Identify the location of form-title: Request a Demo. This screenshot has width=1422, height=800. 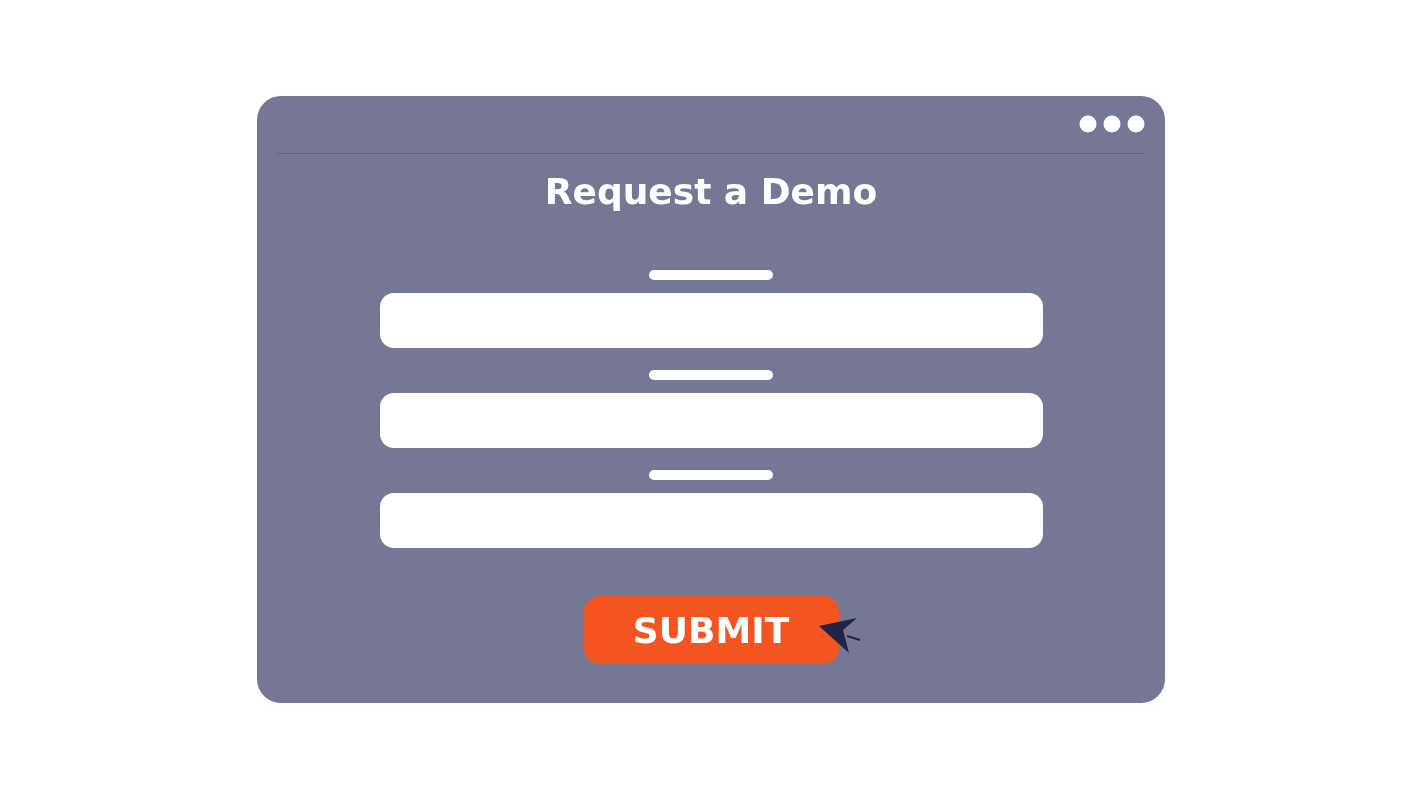
(711, 192).